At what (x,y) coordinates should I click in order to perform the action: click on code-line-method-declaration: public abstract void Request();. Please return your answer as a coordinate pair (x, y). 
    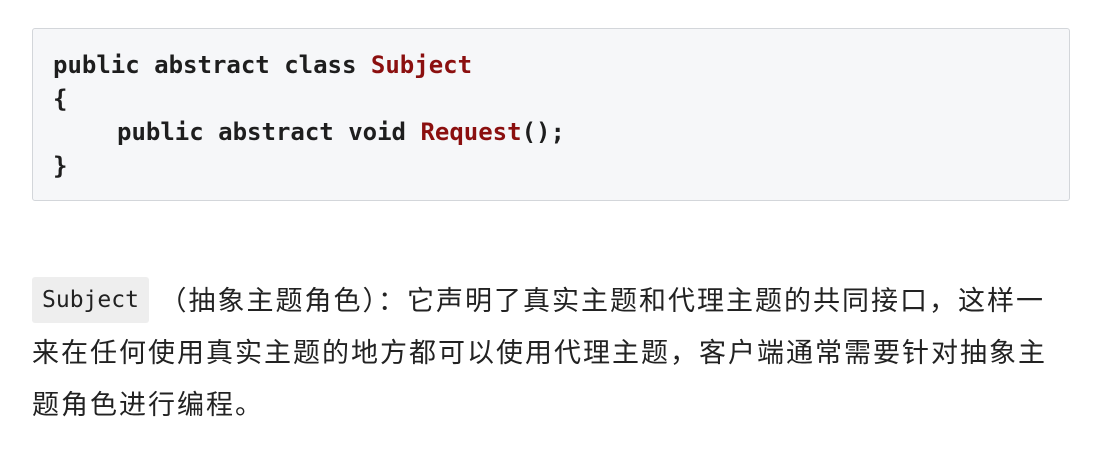
    Looking at the image, I should click on (341, 132).